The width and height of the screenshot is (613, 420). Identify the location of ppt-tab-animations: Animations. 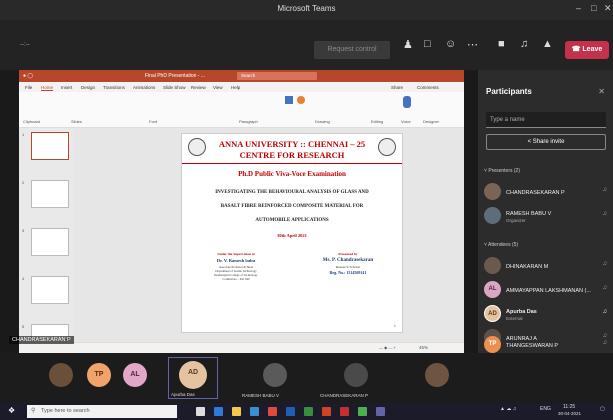
(144, 87).